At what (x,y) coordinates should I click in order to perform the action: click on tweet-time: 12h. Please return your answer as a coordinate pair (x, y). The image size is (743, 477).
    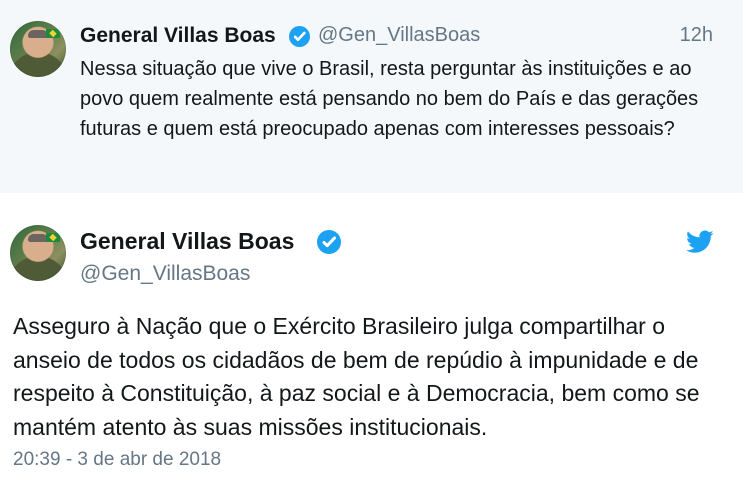
    Looking at the image, I should click on (696, 35).